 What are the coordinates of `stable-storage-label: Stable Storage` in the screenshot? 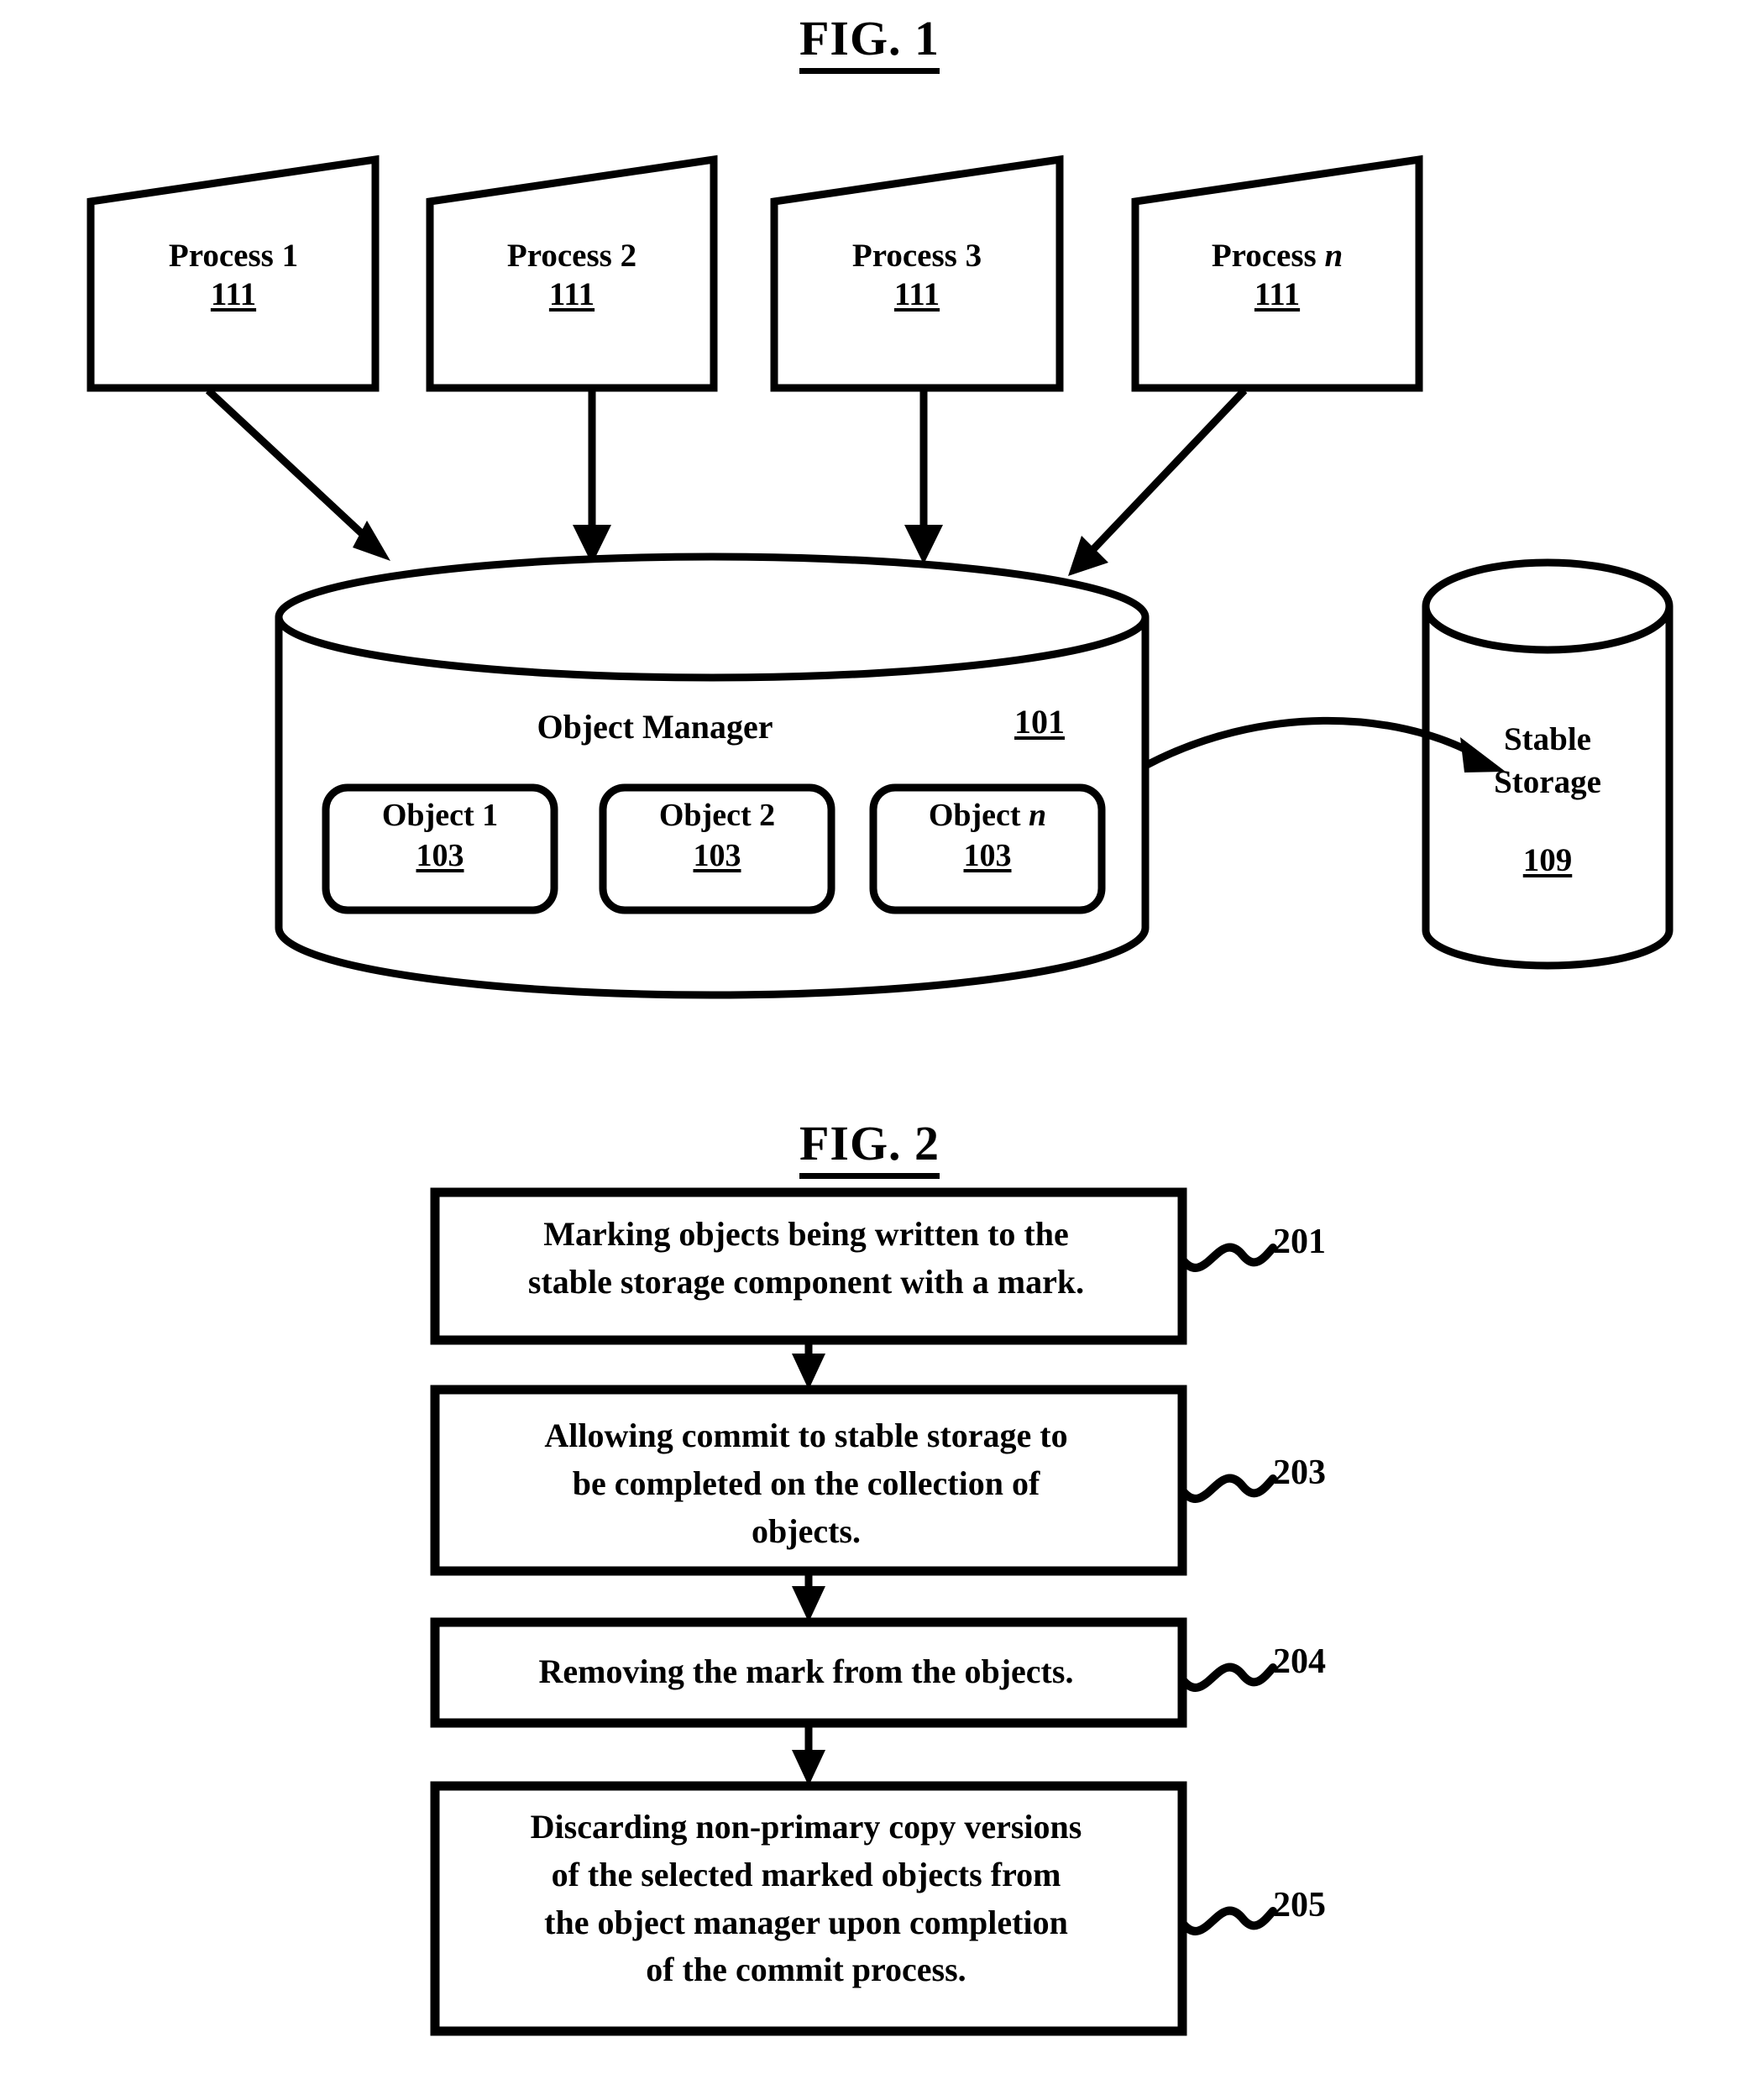 It's located at (1548, 761).